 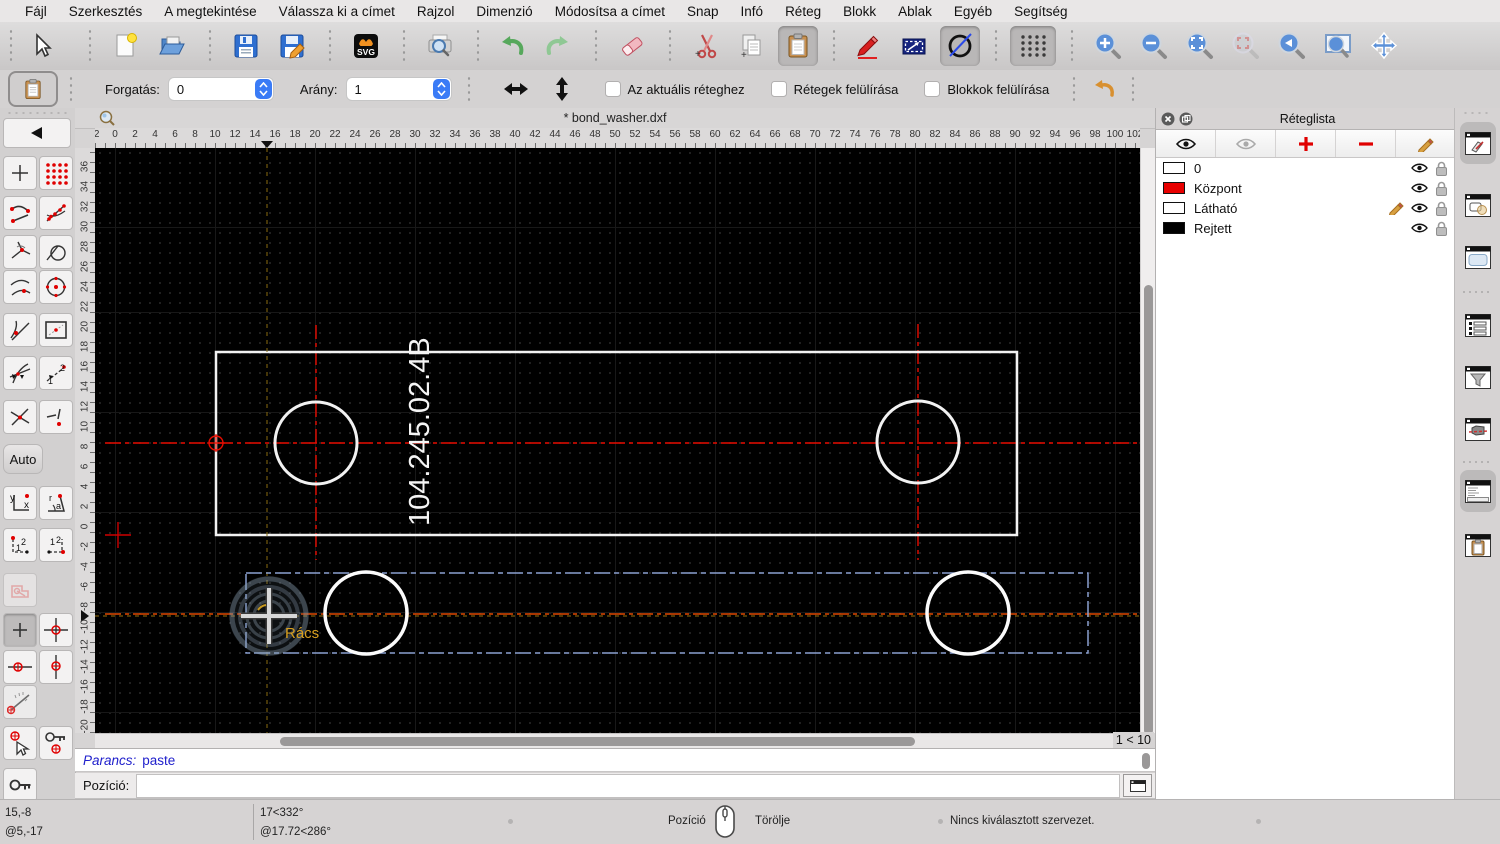 What do you see at coordinates (1478, 377) in the screenshot?
I see `selection-filter-toggle-button` at bounding box center [1478, 377].